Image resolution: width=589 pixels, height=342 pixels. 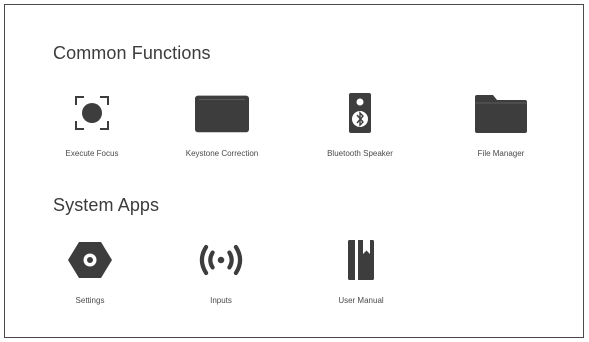 What do you see at coordinates (360, 113) in the screenshot?
I see `bluetooth-speaker-icon` at bounding box center [360, 113].